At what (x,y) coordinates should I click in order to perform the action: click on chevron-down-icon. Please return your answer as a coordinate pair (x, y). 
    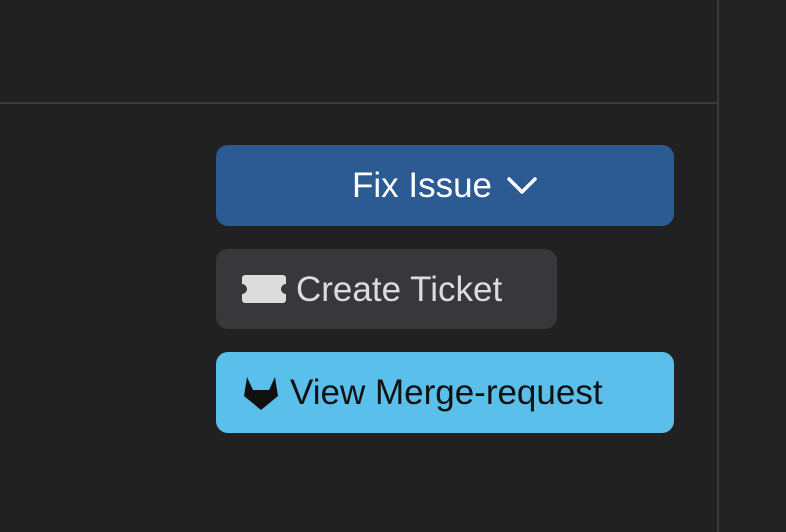
    Looking at the image, I should click on (522, 185).